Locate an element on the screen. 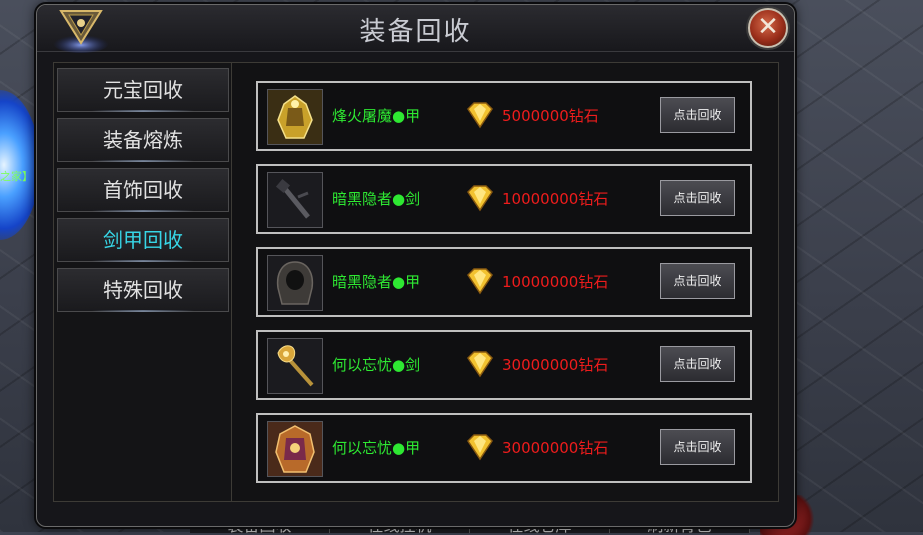  recycle-row: 暗黑隐者●剑 10000000钻石 点击回收 is located at coordinates (504, 199).